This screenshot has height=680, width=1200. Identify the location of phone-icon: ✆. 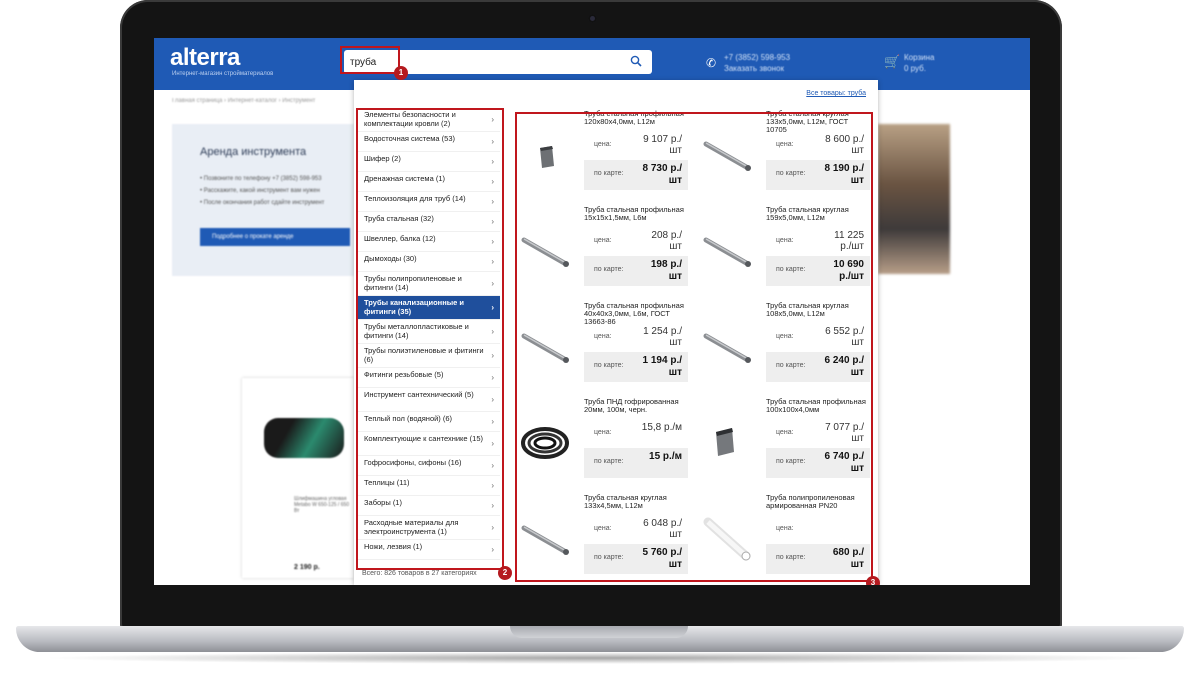
(711, 63).